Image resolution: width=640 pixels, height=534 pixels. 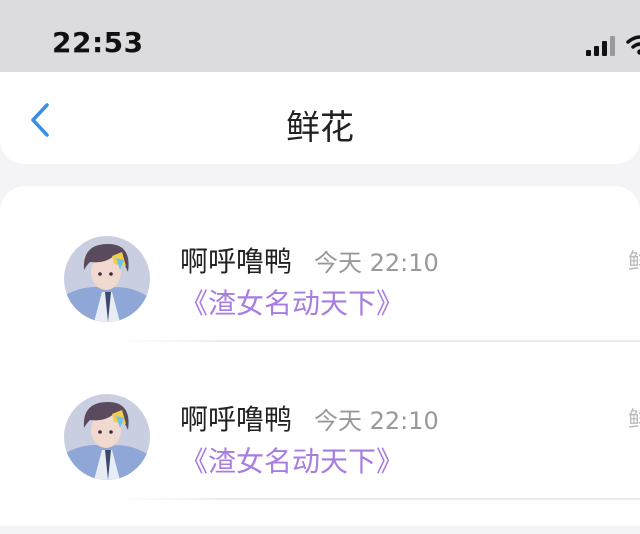 I want to click on wifi-icon, so click(x=633, y=45).